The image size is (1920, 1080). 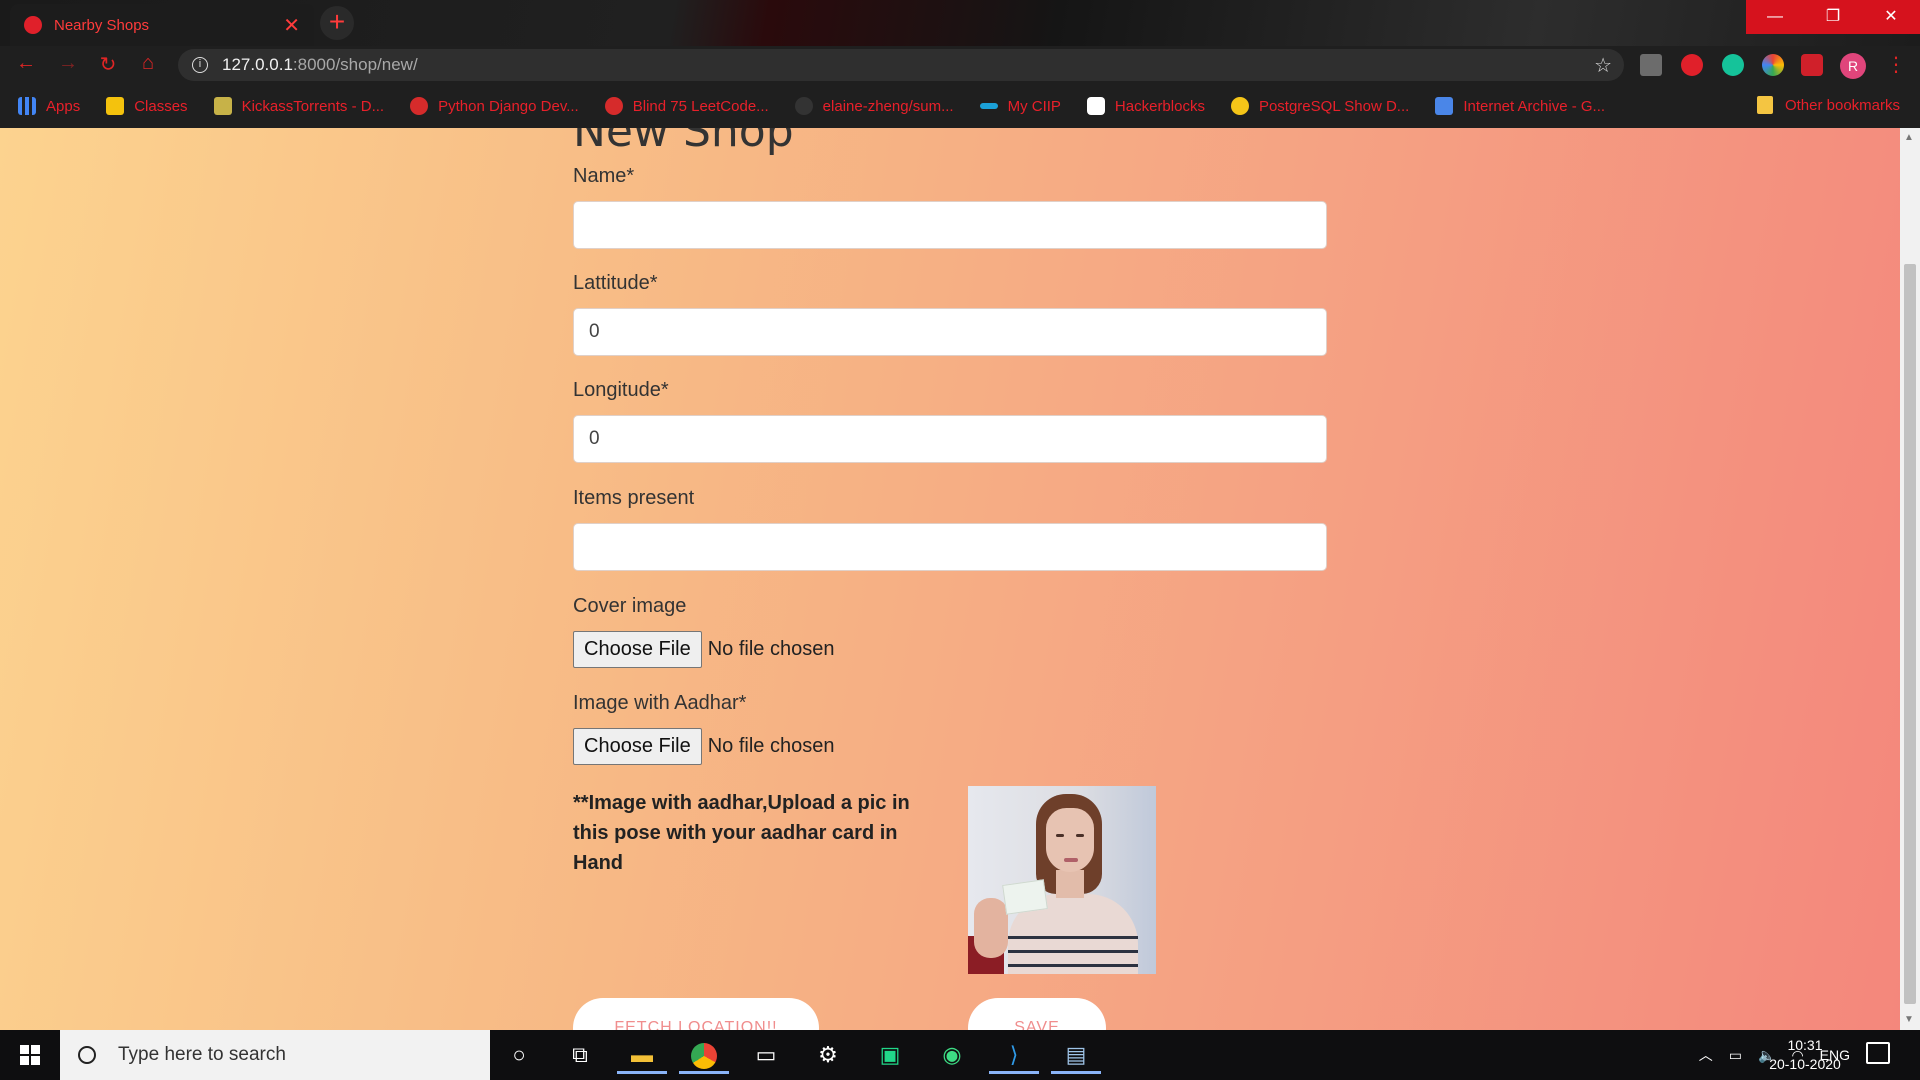 What do you see at coordinates (1910, 634) in the screenshot?
I see `scrollbar-thumb` at bounding box center [1910, 634].